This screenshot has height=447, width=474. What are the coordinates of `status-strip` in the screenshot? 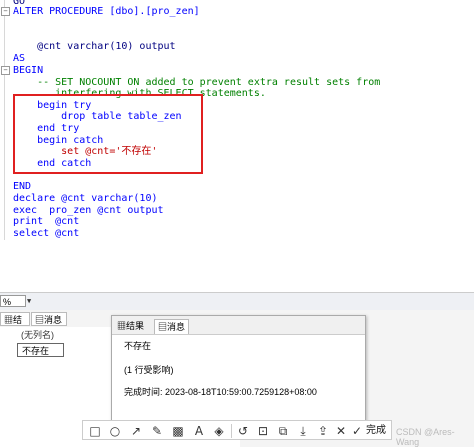 It's located at (237, 301).